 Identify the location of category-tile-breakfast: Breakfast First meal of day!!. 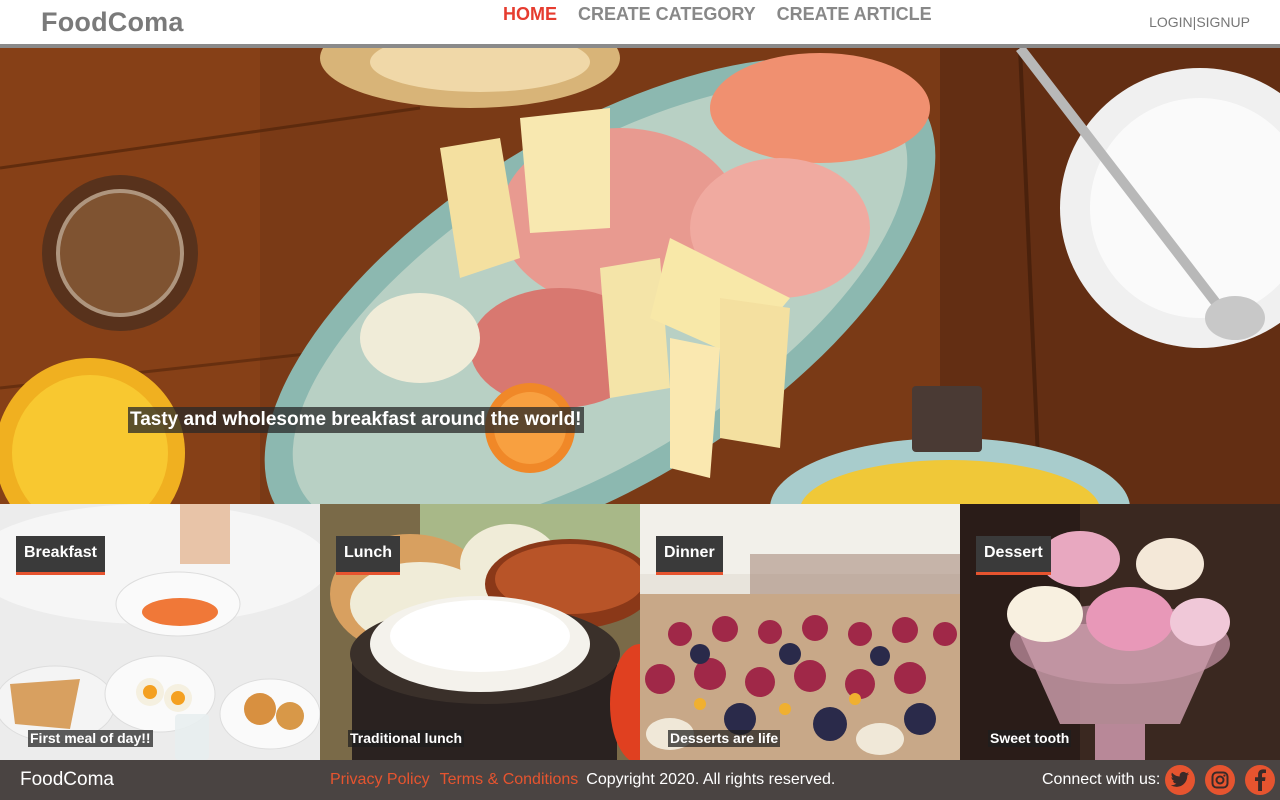
(160, 632).